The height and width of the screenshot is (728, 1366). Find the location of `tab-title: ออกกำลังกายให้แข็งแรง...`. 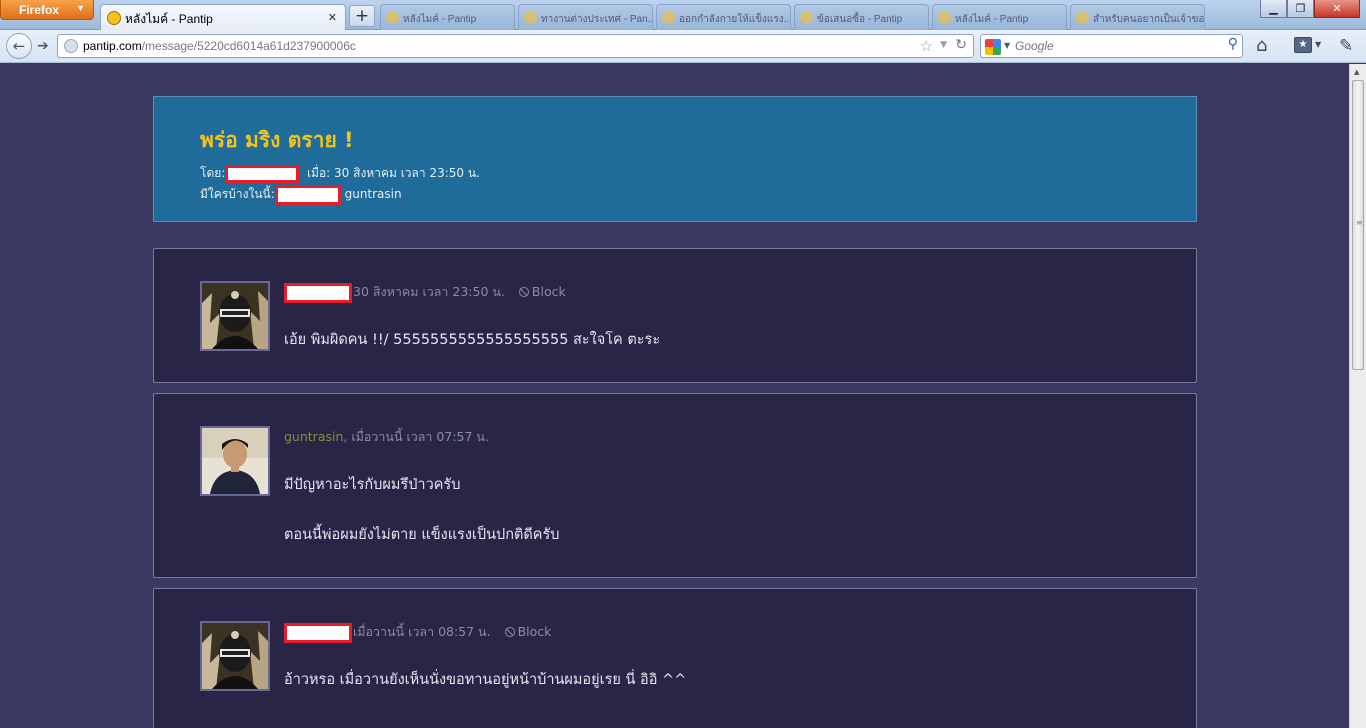

tab-title: ออกกำลังกายให้แข็งแรง... is located at coordinates (735, 19).